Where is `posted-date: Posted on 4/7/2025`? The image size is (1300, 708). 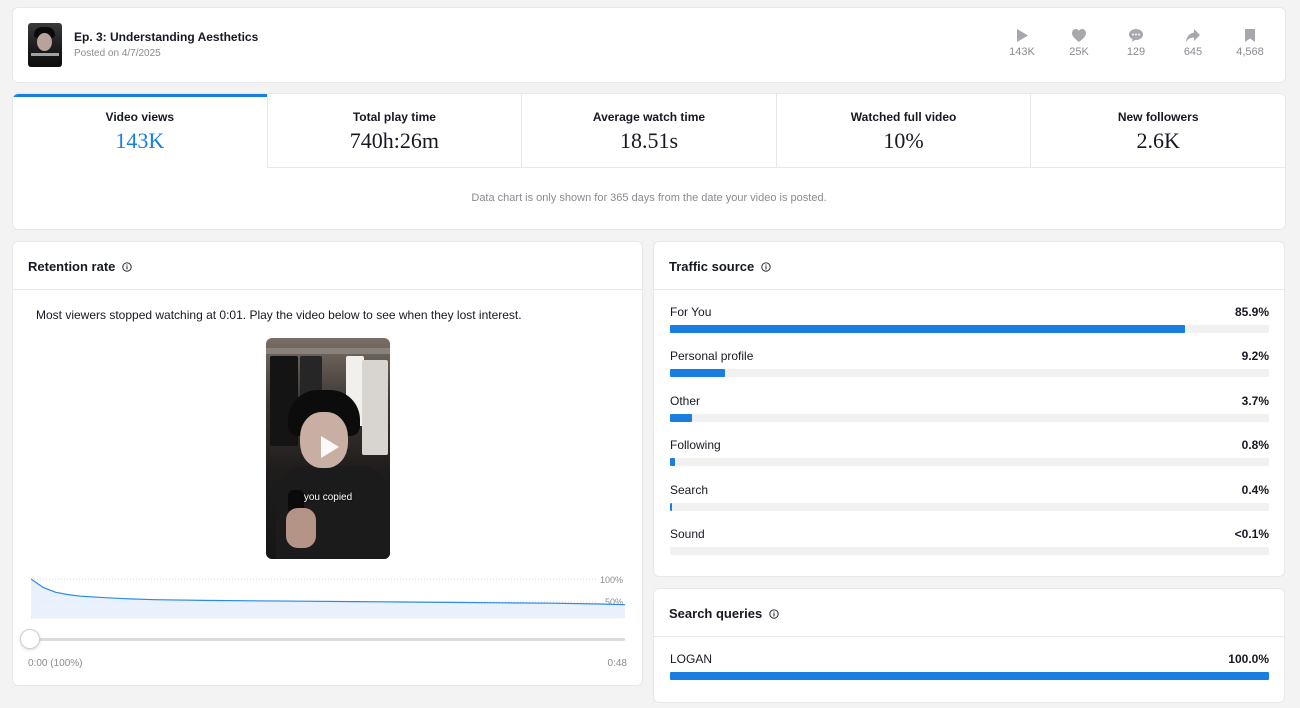 posted-date: Posted on 4/7/2025 is located at coordinates (117, 53).